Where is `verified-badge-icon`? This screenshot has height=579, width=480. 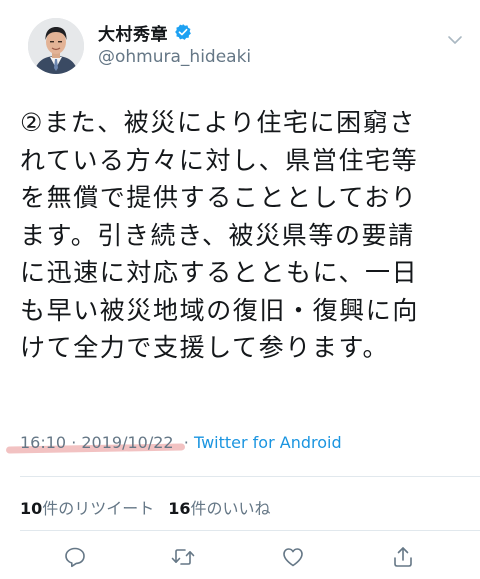
verified-badge-icon is located at coordinates (183, 32).